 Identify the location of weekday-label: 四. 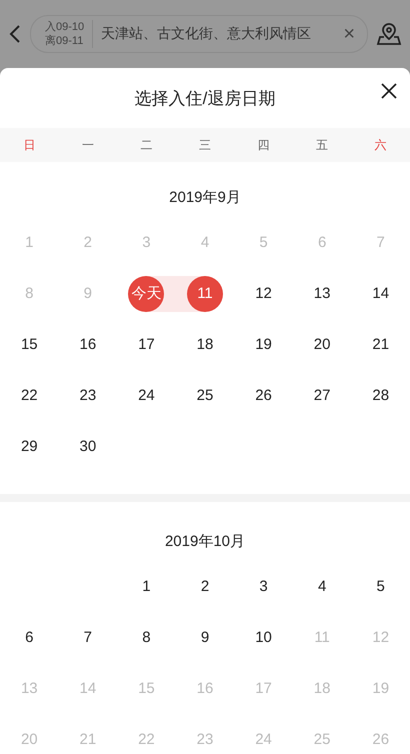
(263, 145).